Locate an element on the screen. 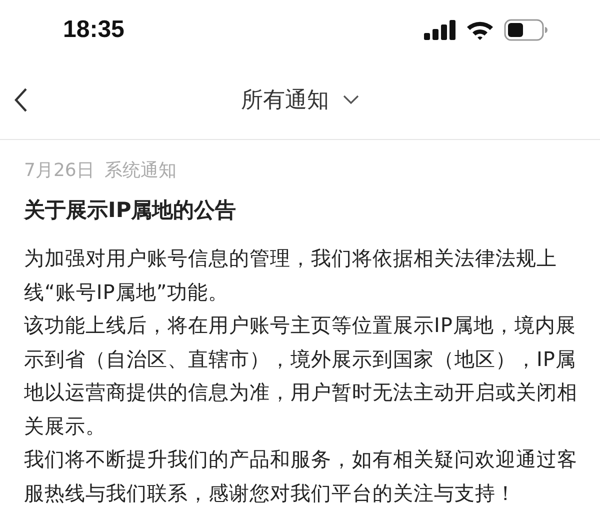  notice-title: 关于展示IP属地的公告 is located at coordinates (131, 210).